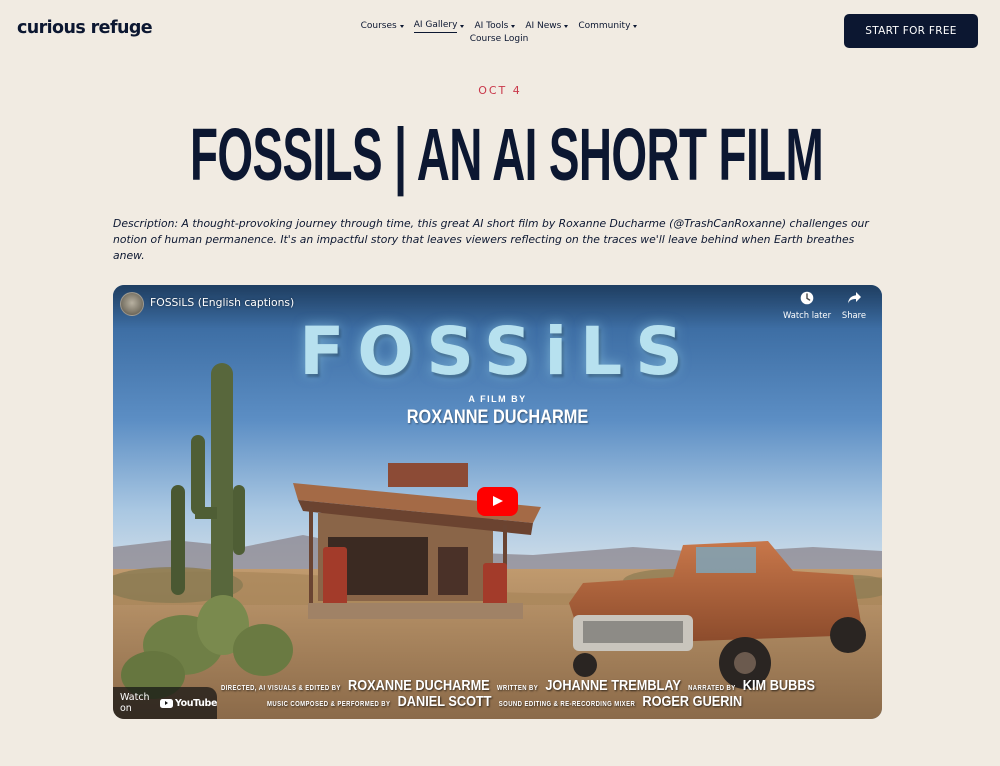 The height and width of the screenshot is (766, 1000). What do you see at coordinates (517, 688) in the screenshot?
I see `credit-role: WRITTEN BY` at bounding box center [517, 688].